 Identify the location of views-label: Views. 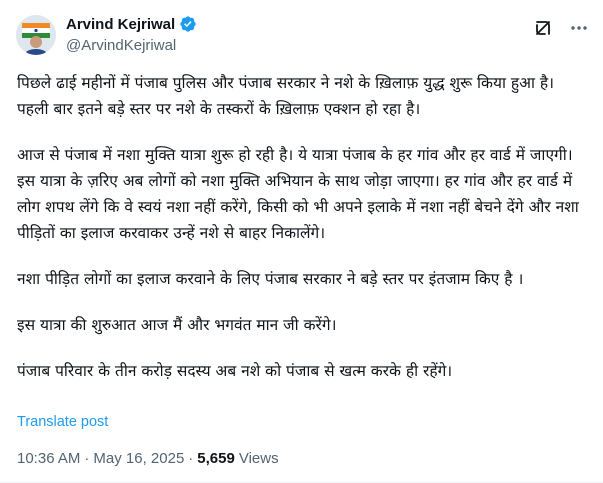
(258, 458).